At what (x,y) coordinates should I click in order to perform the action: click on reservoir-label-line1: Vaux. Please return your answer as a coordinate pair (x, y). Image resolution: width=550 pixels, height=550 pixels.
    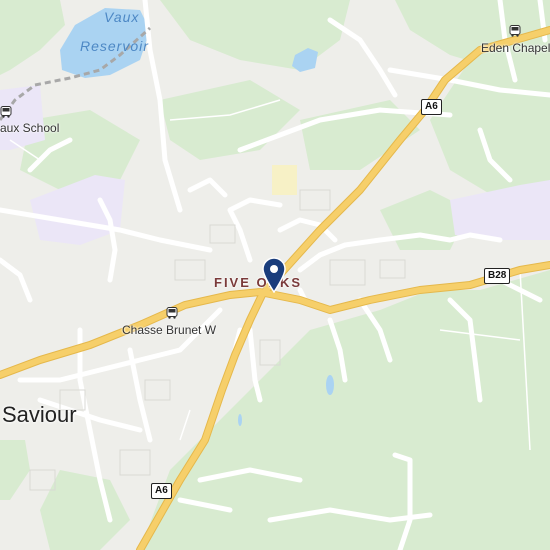
    Looking at the image, I should click on (122, 17).